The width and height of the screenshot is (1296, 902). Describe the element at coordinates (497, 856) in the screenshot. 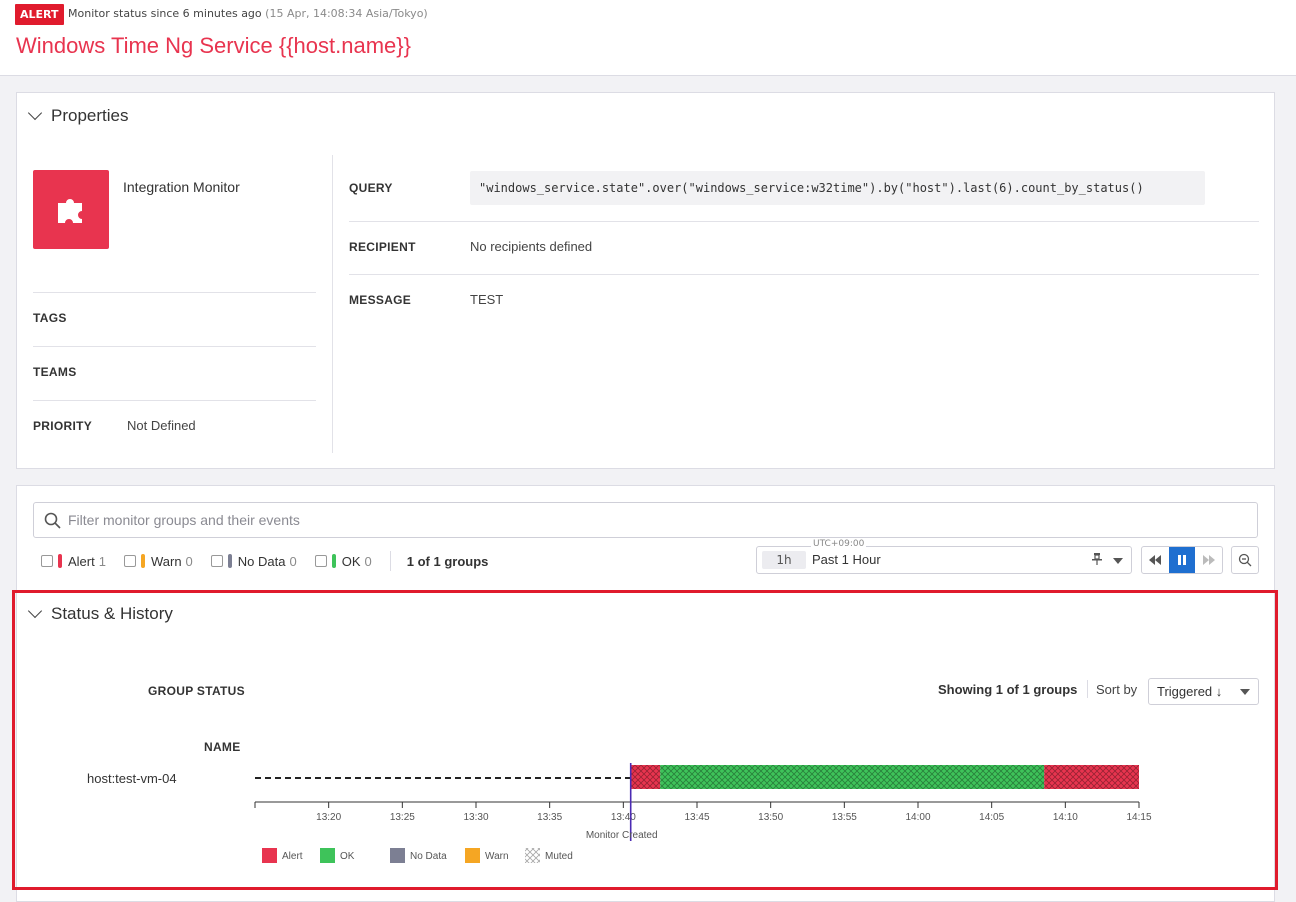

I see `legend-label-warn: Warn` at that location.